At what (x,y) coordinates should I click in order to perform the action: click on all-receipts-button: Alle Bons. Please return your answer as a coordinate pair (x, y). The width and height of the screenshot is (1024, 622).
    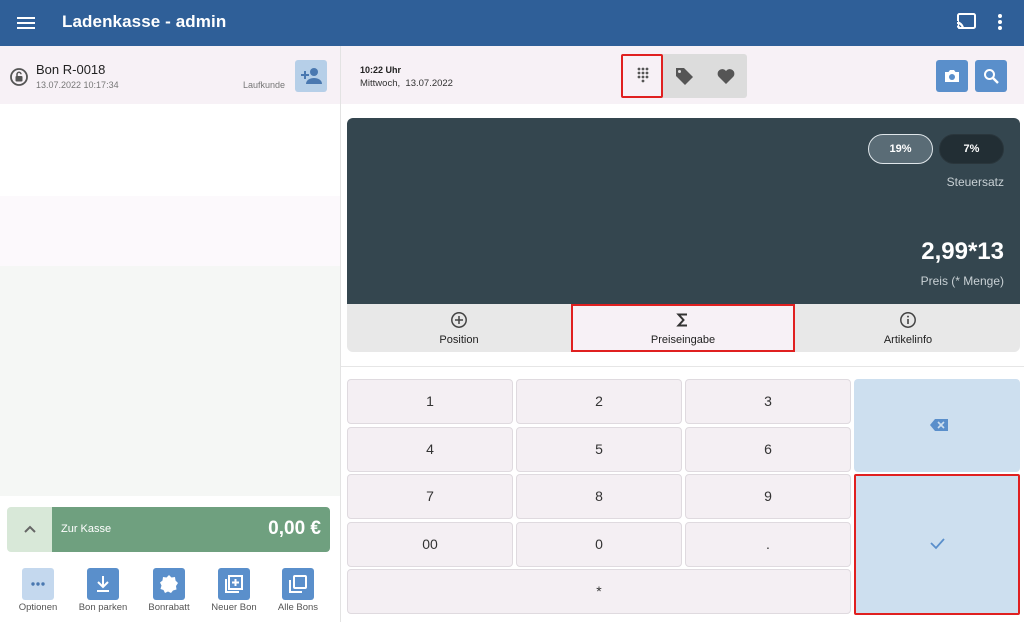
    Looking at the image, I should click on (298, 594).